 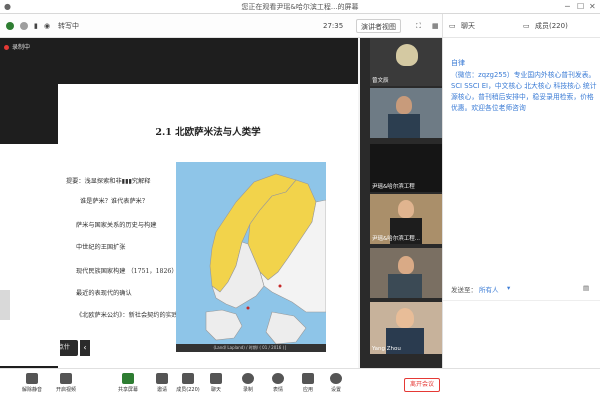 What do you see at coordinates (68, 26) in the screenshot?
I see `transcription-status: 转写中` at bounding box center [68, 26].